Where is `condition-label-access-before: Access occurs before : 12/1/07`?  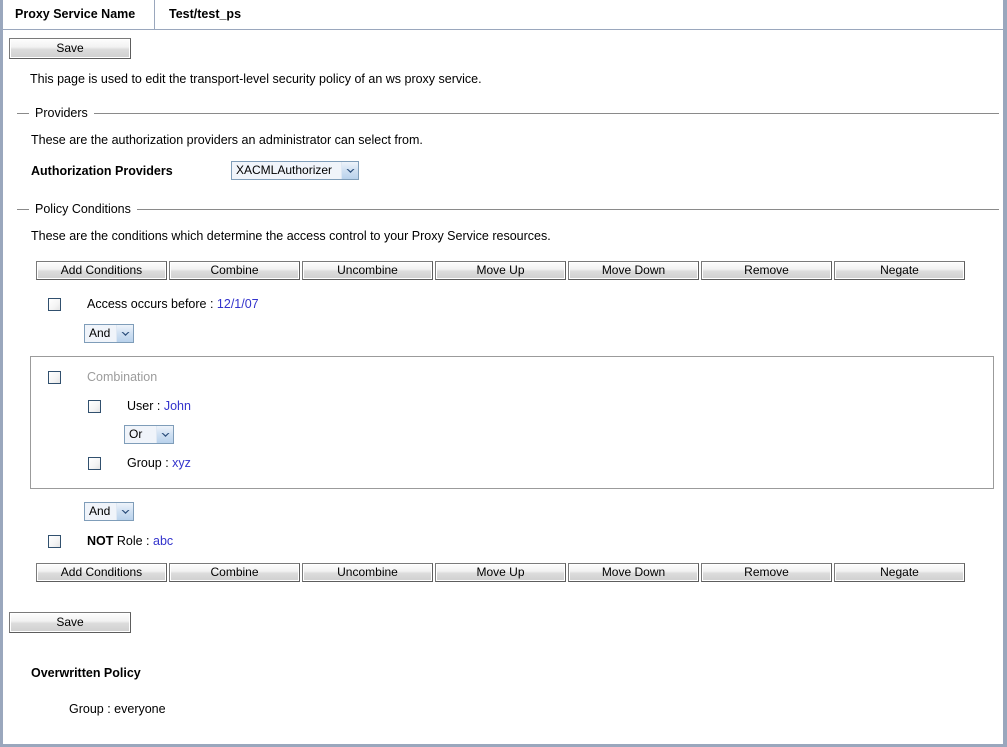 condition-label-access-before: Access occurs before : 12/1/07 is located at coordinates (173, 304).